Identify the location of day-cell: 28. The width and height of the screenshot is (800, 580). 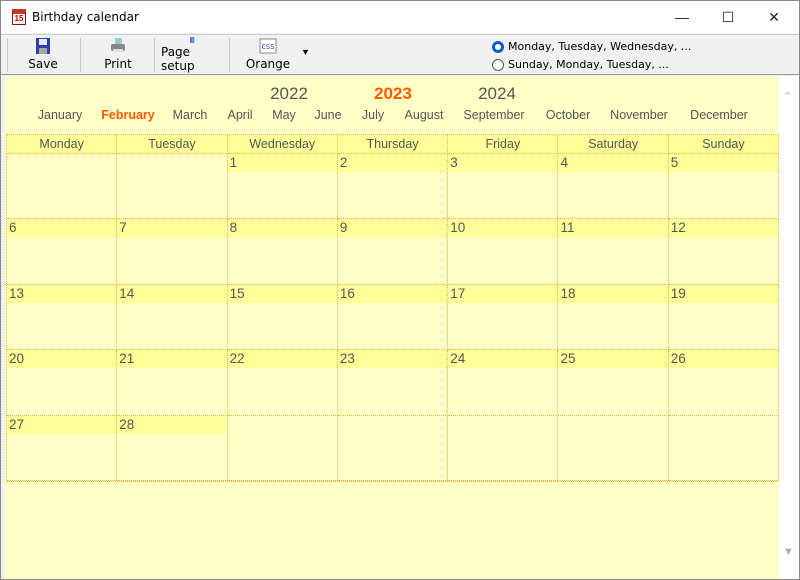
(172, 448).